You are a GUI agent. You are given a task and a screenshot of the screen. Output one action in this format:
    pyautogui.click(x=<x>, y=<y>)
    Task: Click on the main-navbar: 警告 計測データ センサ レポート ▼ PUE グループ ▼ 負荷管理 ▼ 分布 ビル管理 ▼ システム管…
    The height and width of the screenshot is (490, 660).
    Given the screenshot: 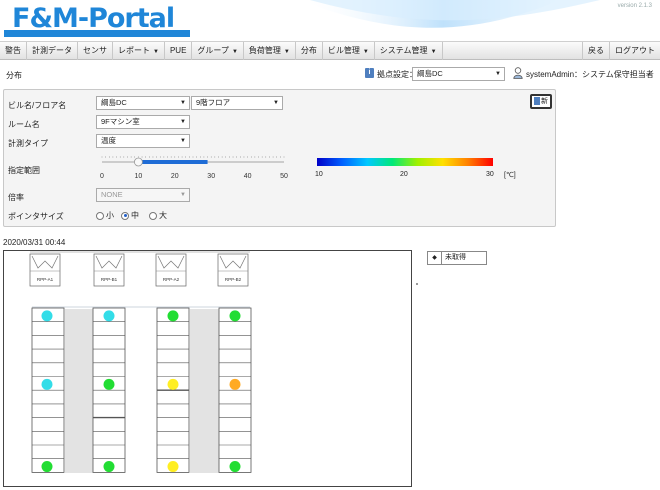 What is the action you would take?
    pyautogui.click(x=330, y=50)
    